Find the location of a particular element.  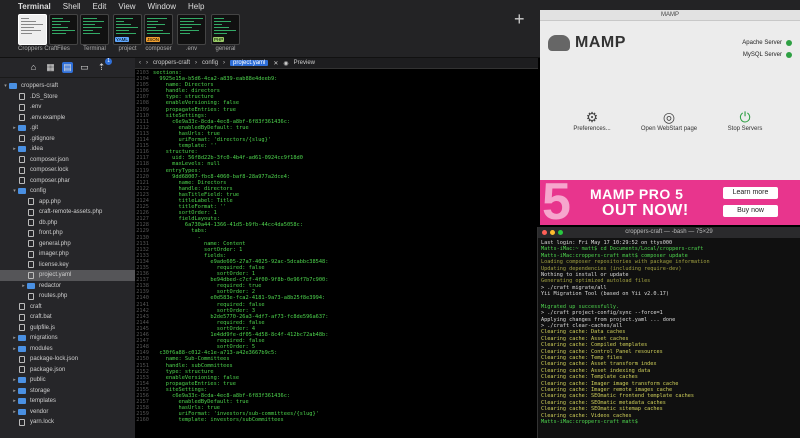

tree-file-row: package-lock.json is located at coordinates (67, 359).